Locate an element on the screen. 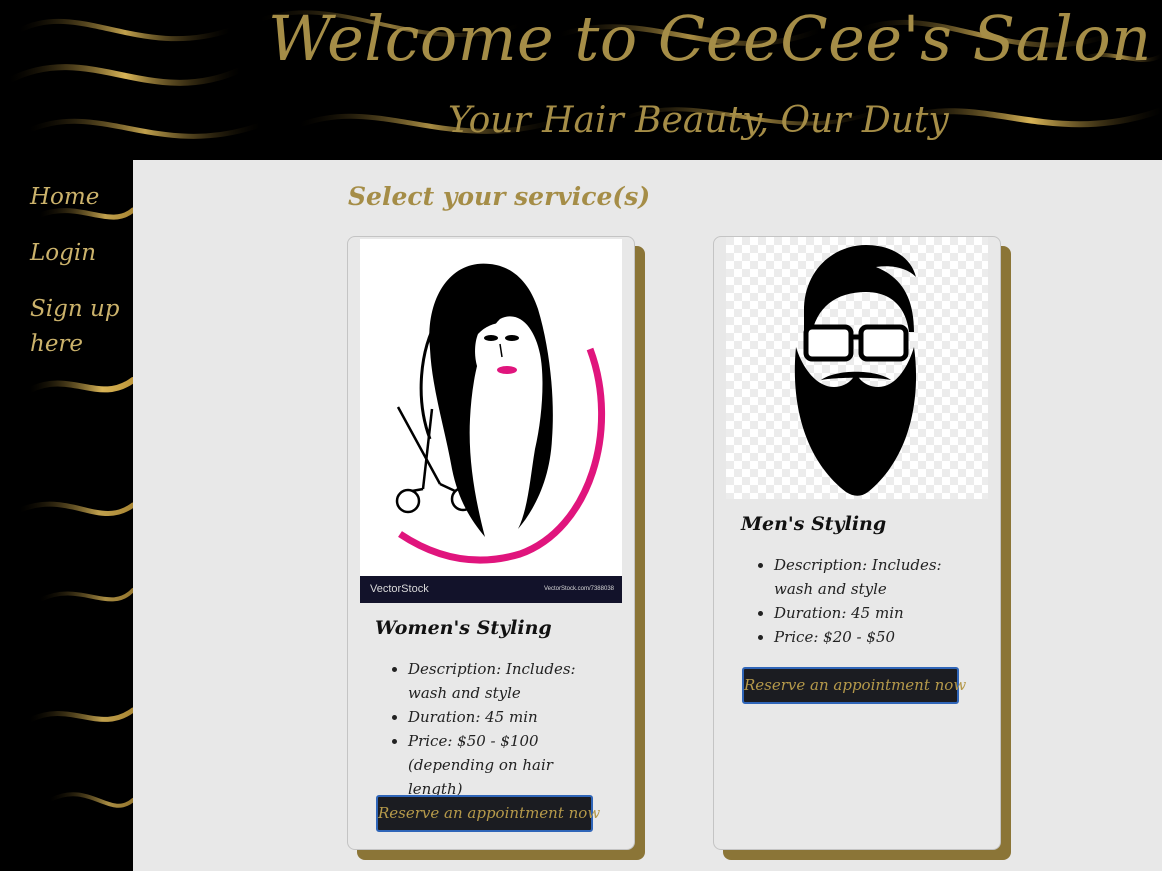  card-title: Men's Styling is located at coordinates (814, 524).